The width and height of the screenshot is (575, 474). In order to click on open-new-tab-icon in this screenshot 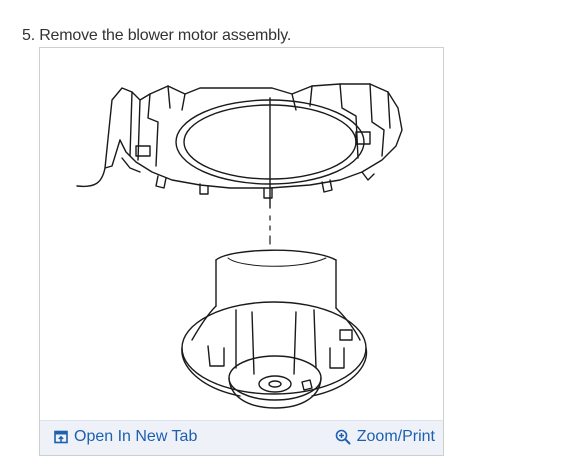, I will do `click(61, 437)`.